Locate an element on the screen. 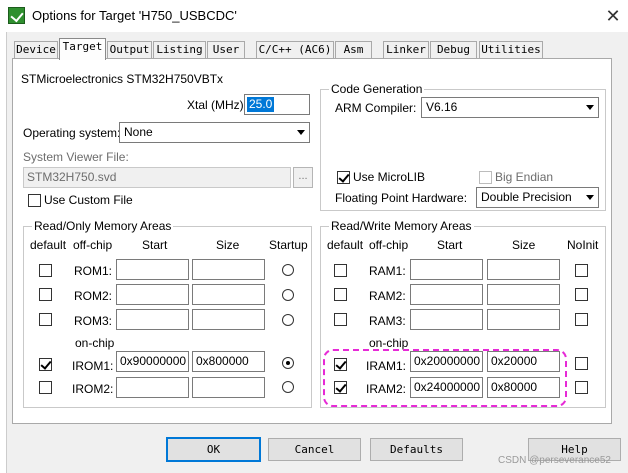 This screenshot has width=628, height=473. defaults-button: Defaults is located at coordinates (416, 449).